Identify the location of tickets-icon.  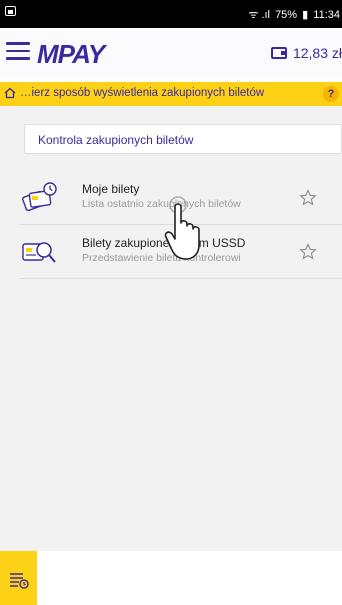
(39, 197).